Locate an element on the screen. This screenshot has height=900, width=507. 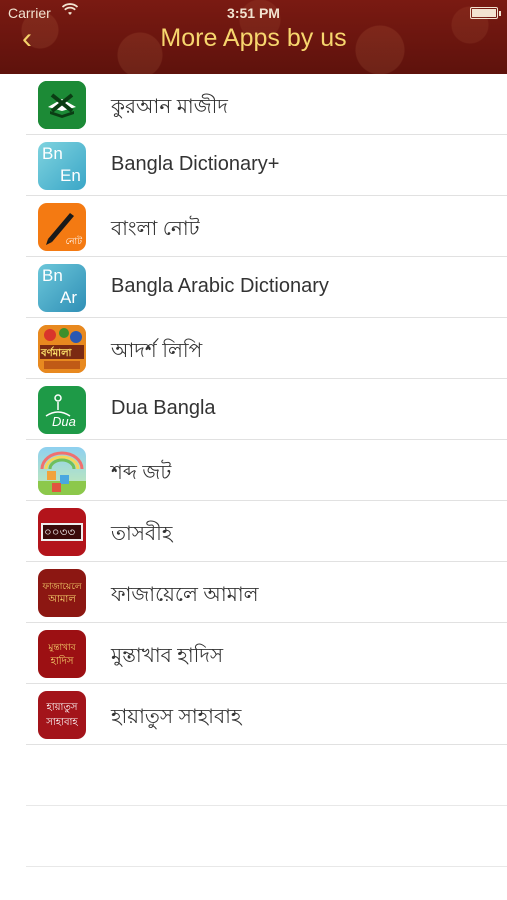
battery-icon is located at coordinates (485, 13).